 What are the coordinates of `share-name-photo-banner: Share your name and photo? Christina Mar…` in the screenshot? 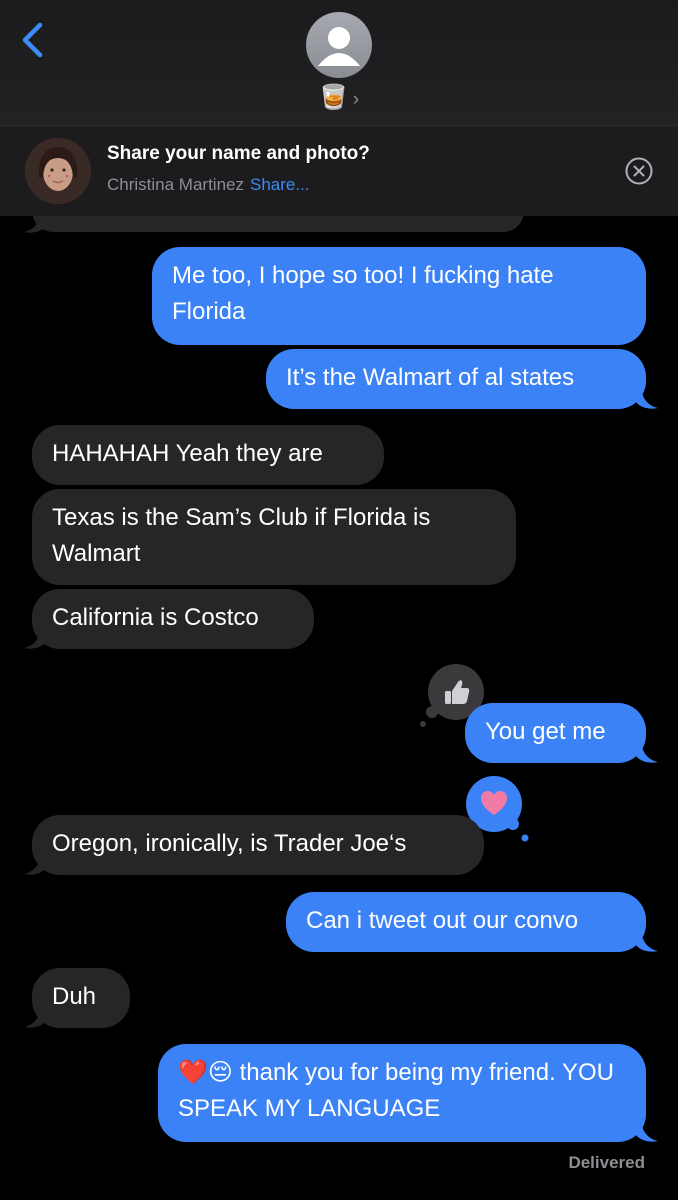 It's located at (339, 171).